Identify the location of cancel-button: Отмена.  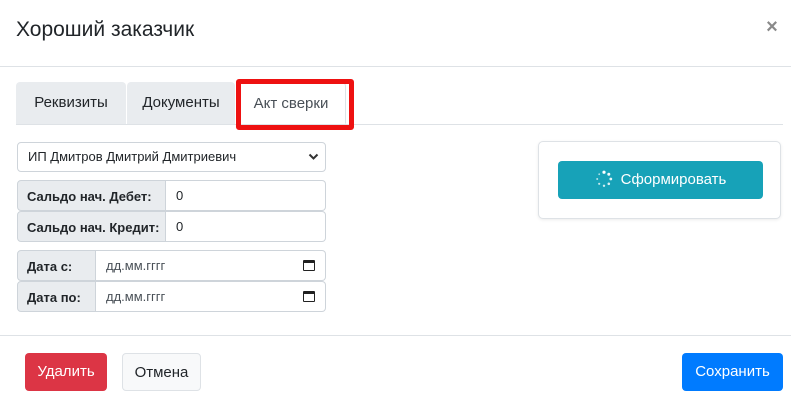
(161, 372).